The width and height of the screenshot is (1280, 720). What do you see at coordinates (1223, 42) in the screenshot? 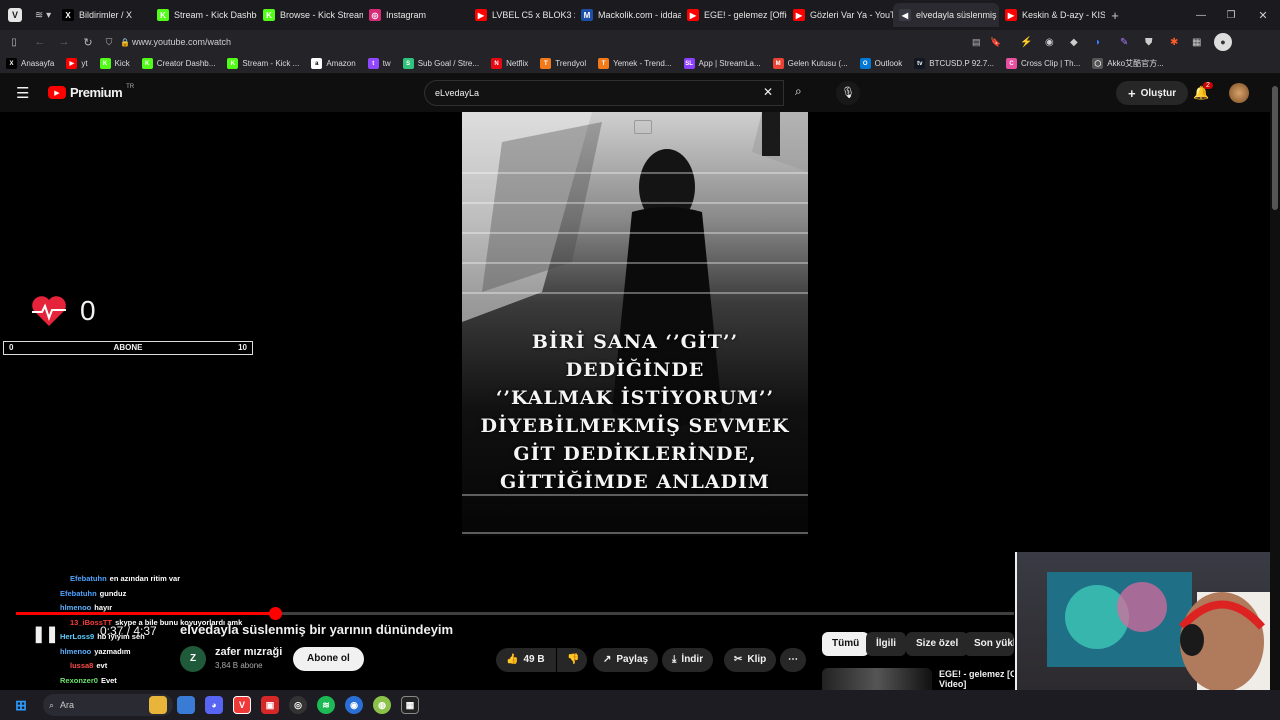
I see `profile-icon: ●` at bounding box center [1223, 42].